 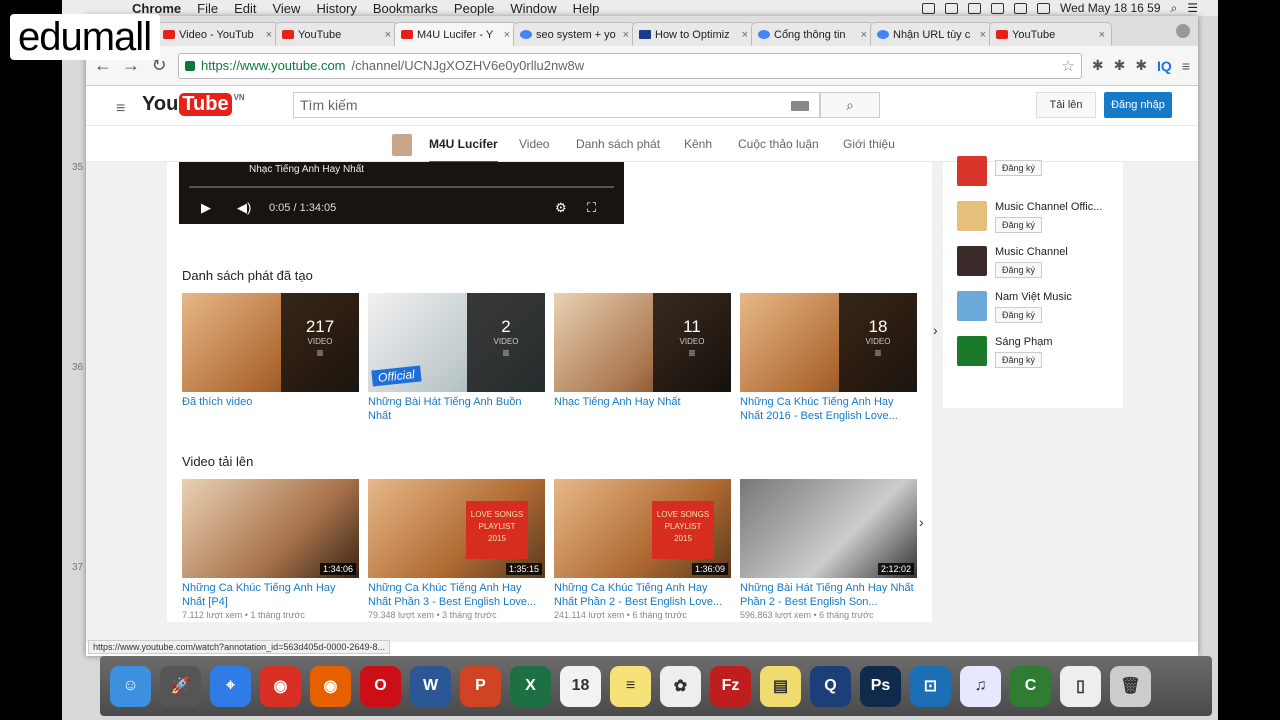 I want to click on video-thumbnail: 2:12:02, so click(x=828, y=528).